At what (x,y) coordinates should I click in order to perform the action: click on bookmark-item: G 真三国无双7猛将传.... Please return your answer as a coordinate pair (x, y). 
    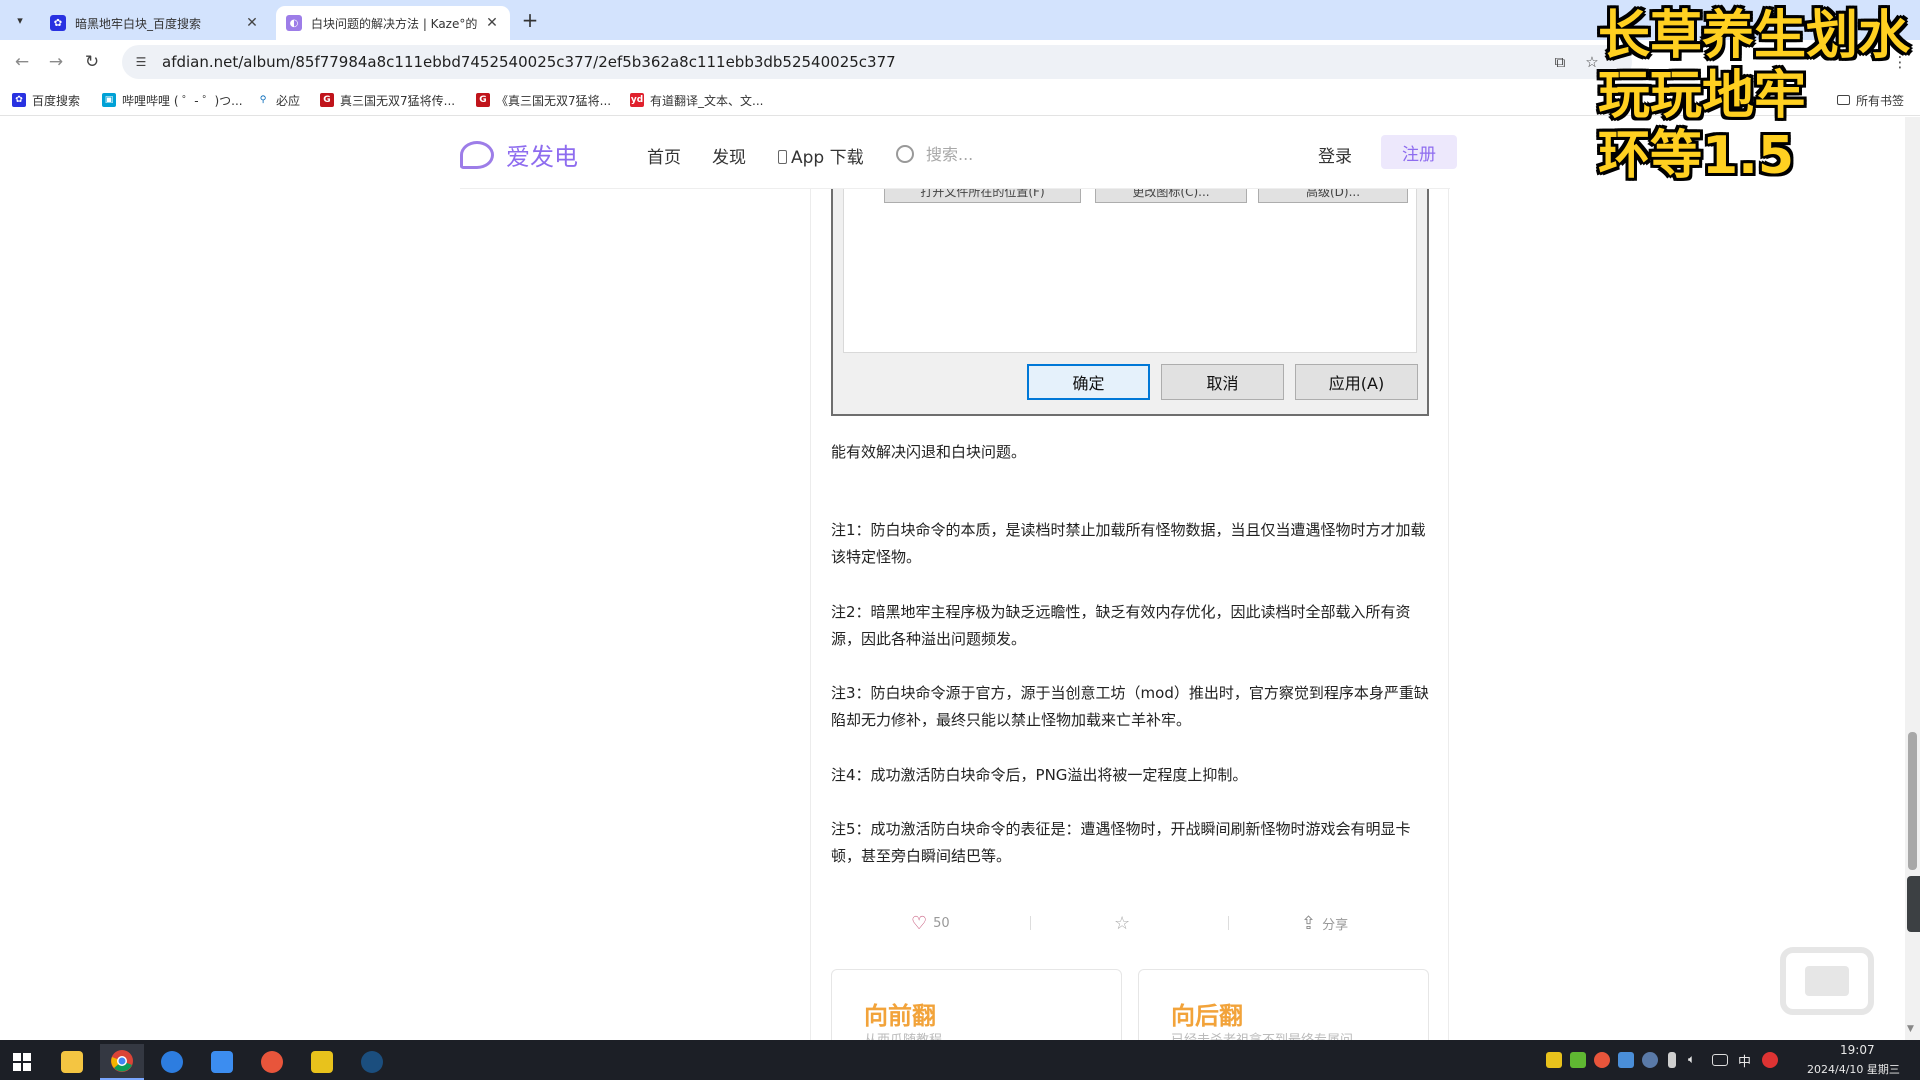
    Looking at the image, I should click on (387, 100).